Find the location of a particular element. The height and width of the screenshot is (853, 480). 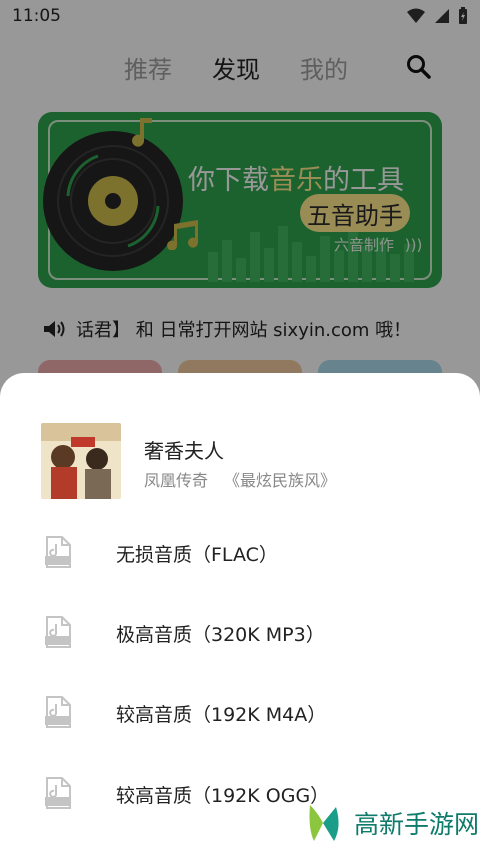

quality-option-flac: 无损音质（FLAC） is located at coordinates (240, 553).